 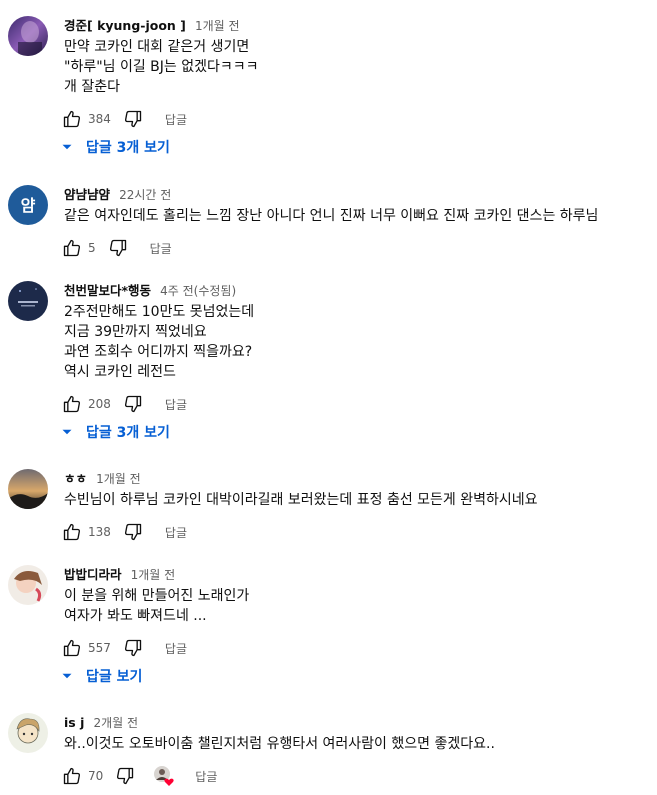 I want to click on comment-author: 경준[ kyung-joon ], so click(x=125, y=25).